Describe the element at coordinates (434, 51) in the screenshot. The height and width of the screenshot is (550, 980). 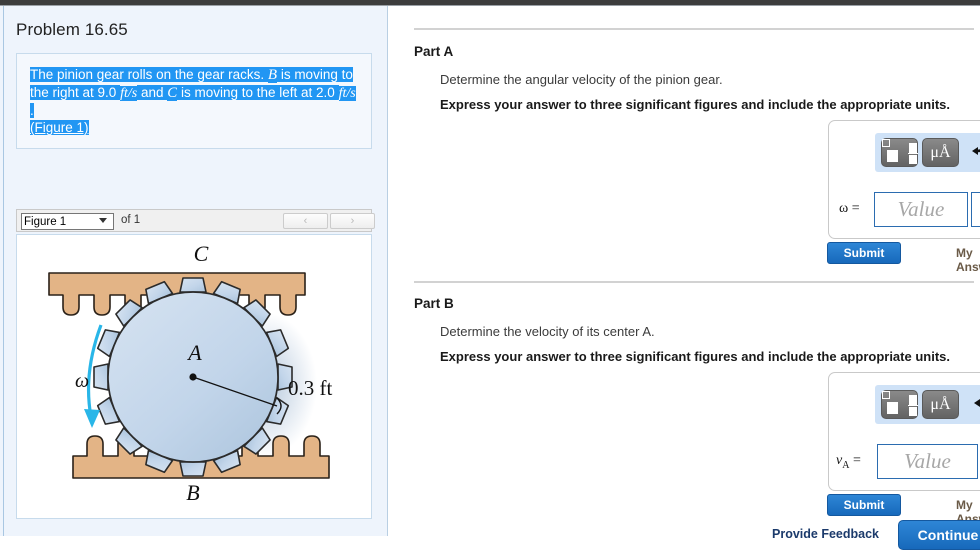
I see `part-a-heading: Part A` at that location.